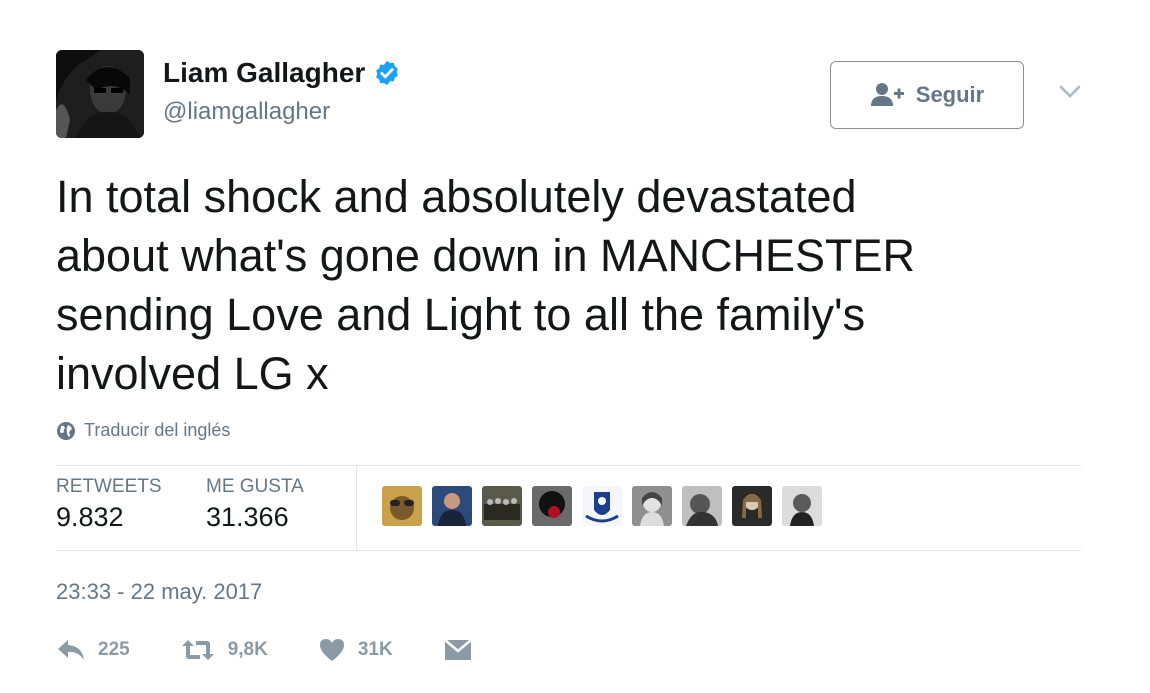 The width and height of the screenshot is (1150, 693). Describe the element at coordinates (950, 94) in the screenshot. I see `follow-button-label: Seguir` at that location.